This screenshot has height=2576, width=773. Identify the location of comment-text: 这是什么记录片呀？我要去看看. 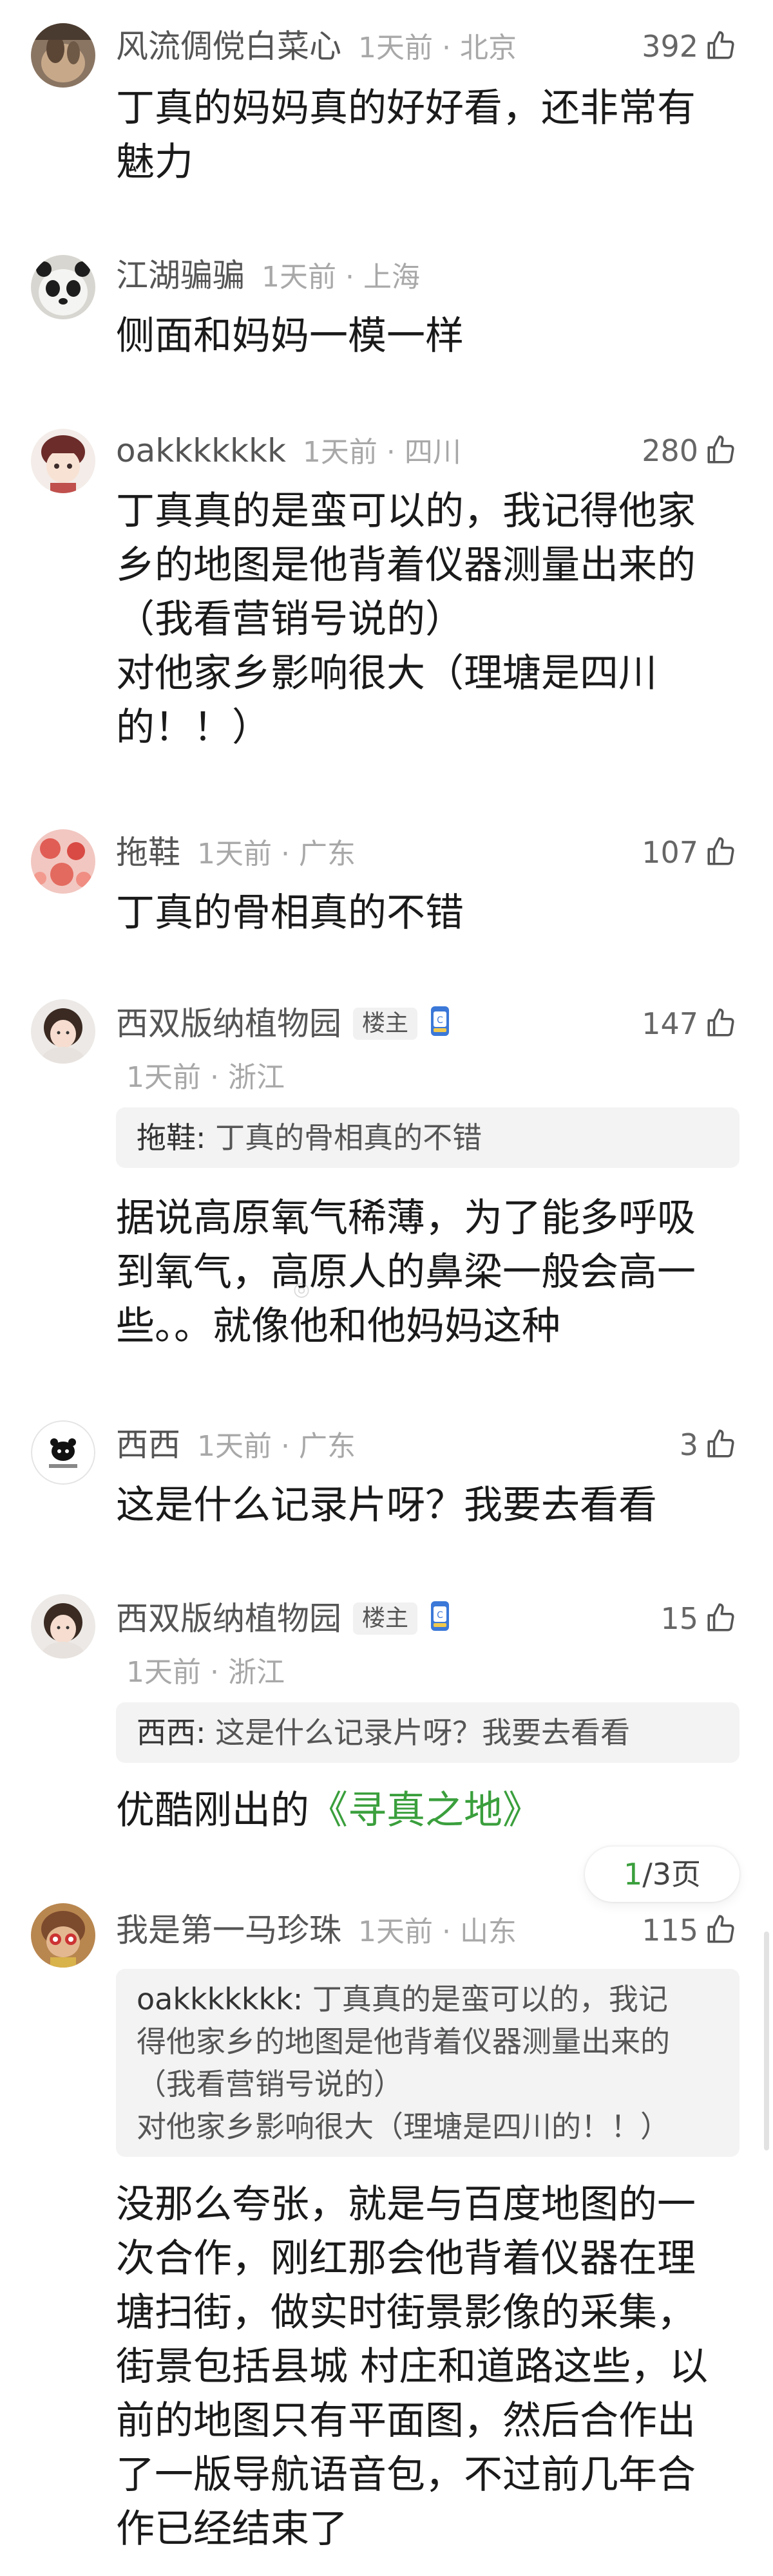
(386, 1505).